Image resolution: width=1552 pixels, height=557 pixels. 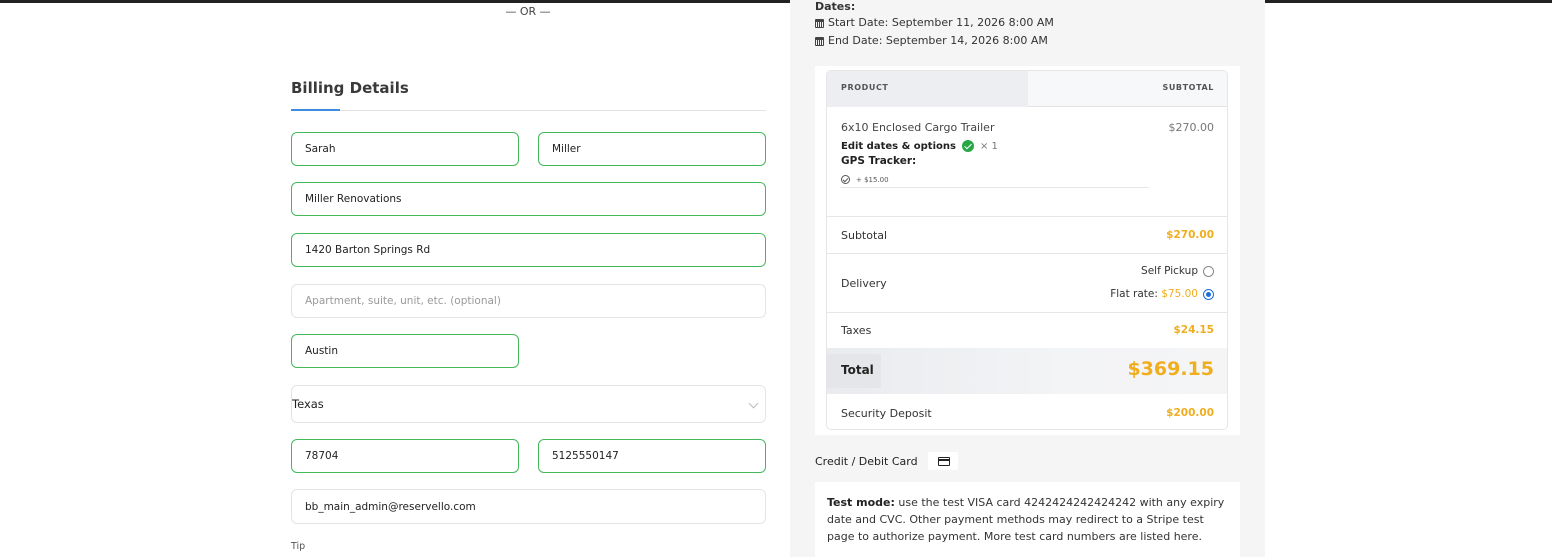 I want to click on option-divider, so click(x=995, y=187).